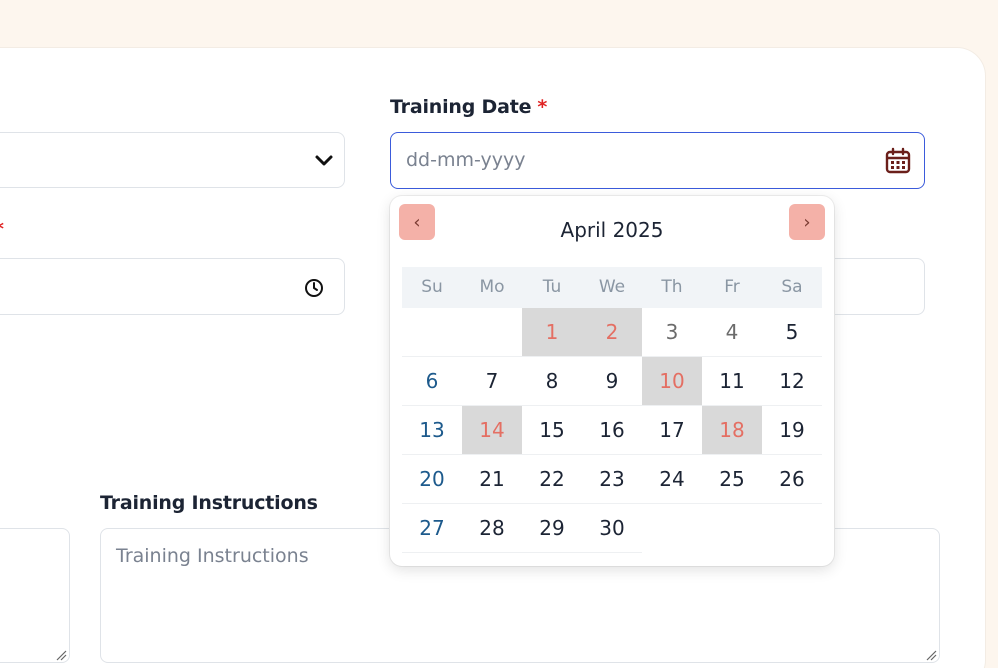 This screenshot has height=668, width=998. Describe the element at coordinates (612, 230) in the screenshot. I see `month-title: April 2025` at that location.